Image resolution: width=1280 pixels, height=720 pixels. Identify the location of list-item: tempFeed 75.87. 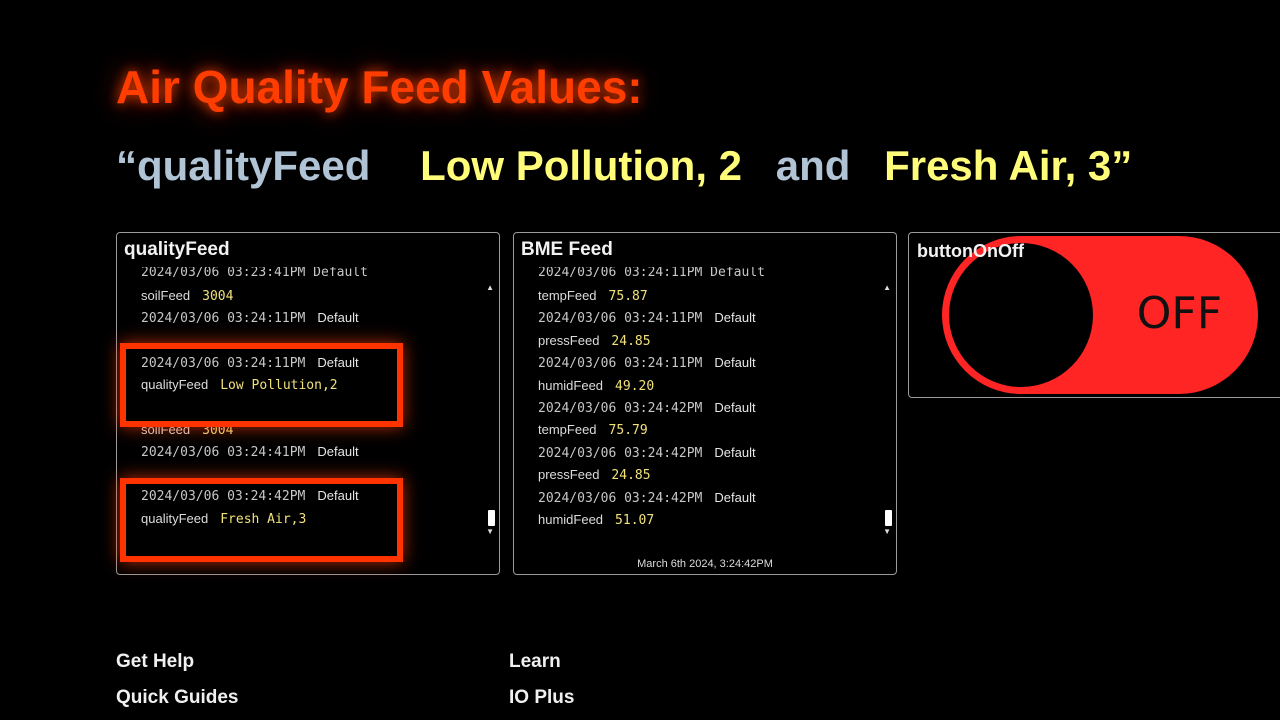
(593, 296).